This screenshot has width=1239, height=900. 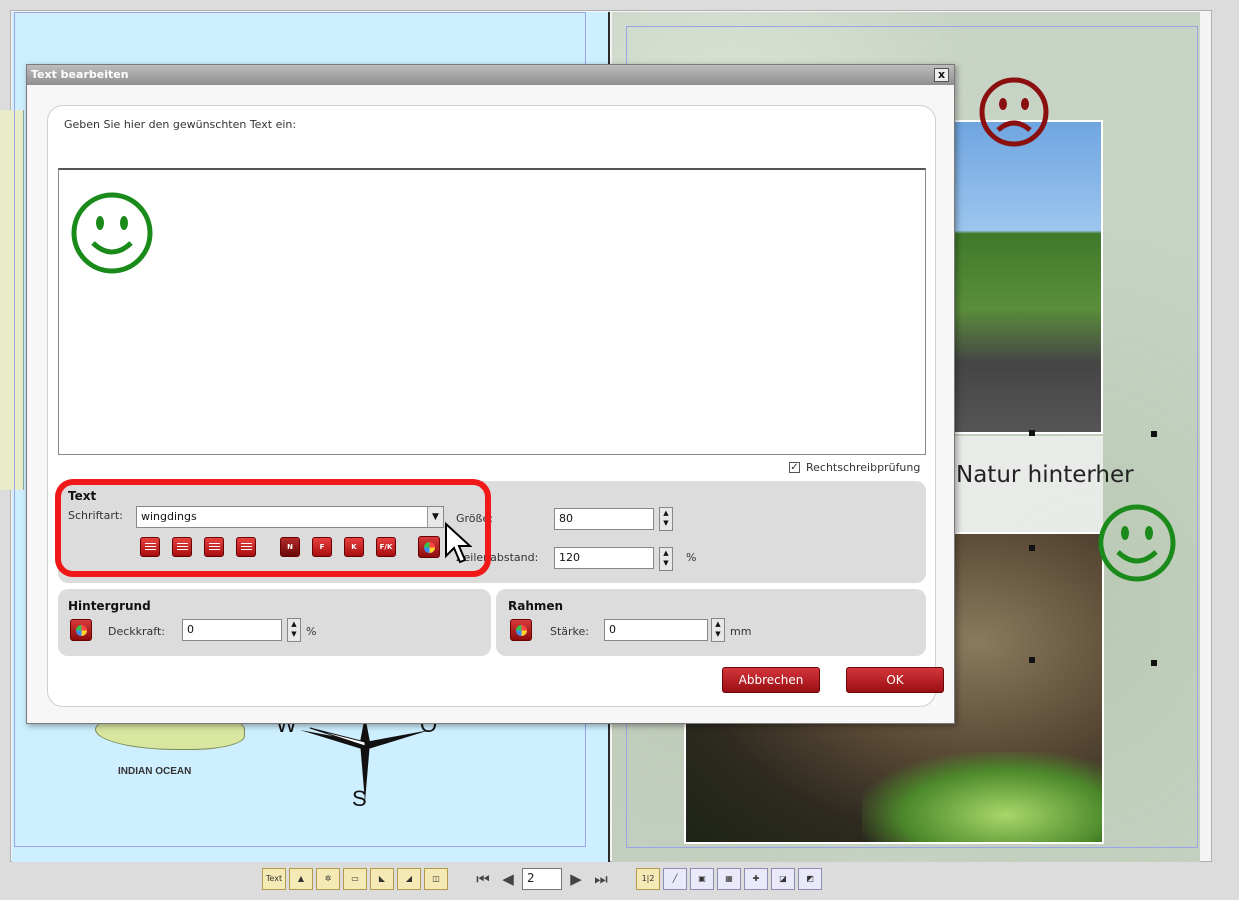 What do you see at coordinates (718, 630) in the screenshot?
I see `strength-spinner: ▲ ▼` at bounding box center [718, 630].